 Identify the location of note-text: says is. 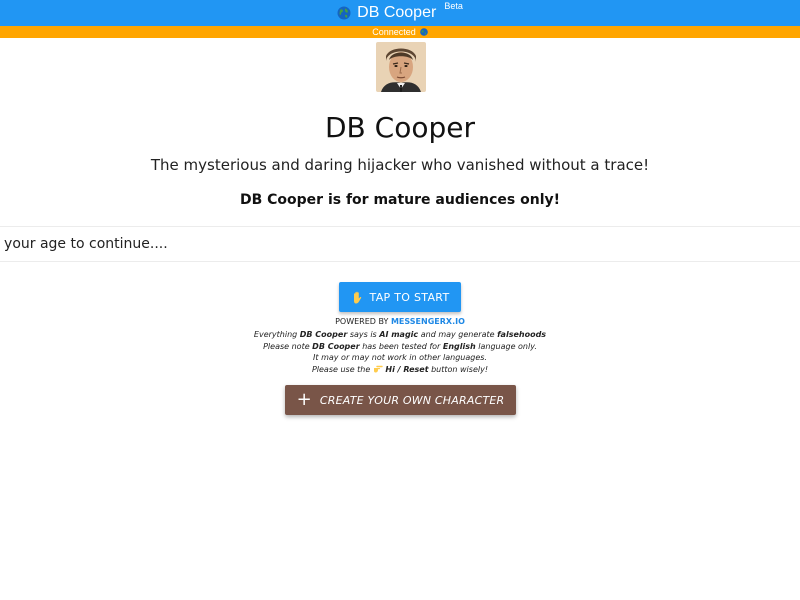
(363, 334).